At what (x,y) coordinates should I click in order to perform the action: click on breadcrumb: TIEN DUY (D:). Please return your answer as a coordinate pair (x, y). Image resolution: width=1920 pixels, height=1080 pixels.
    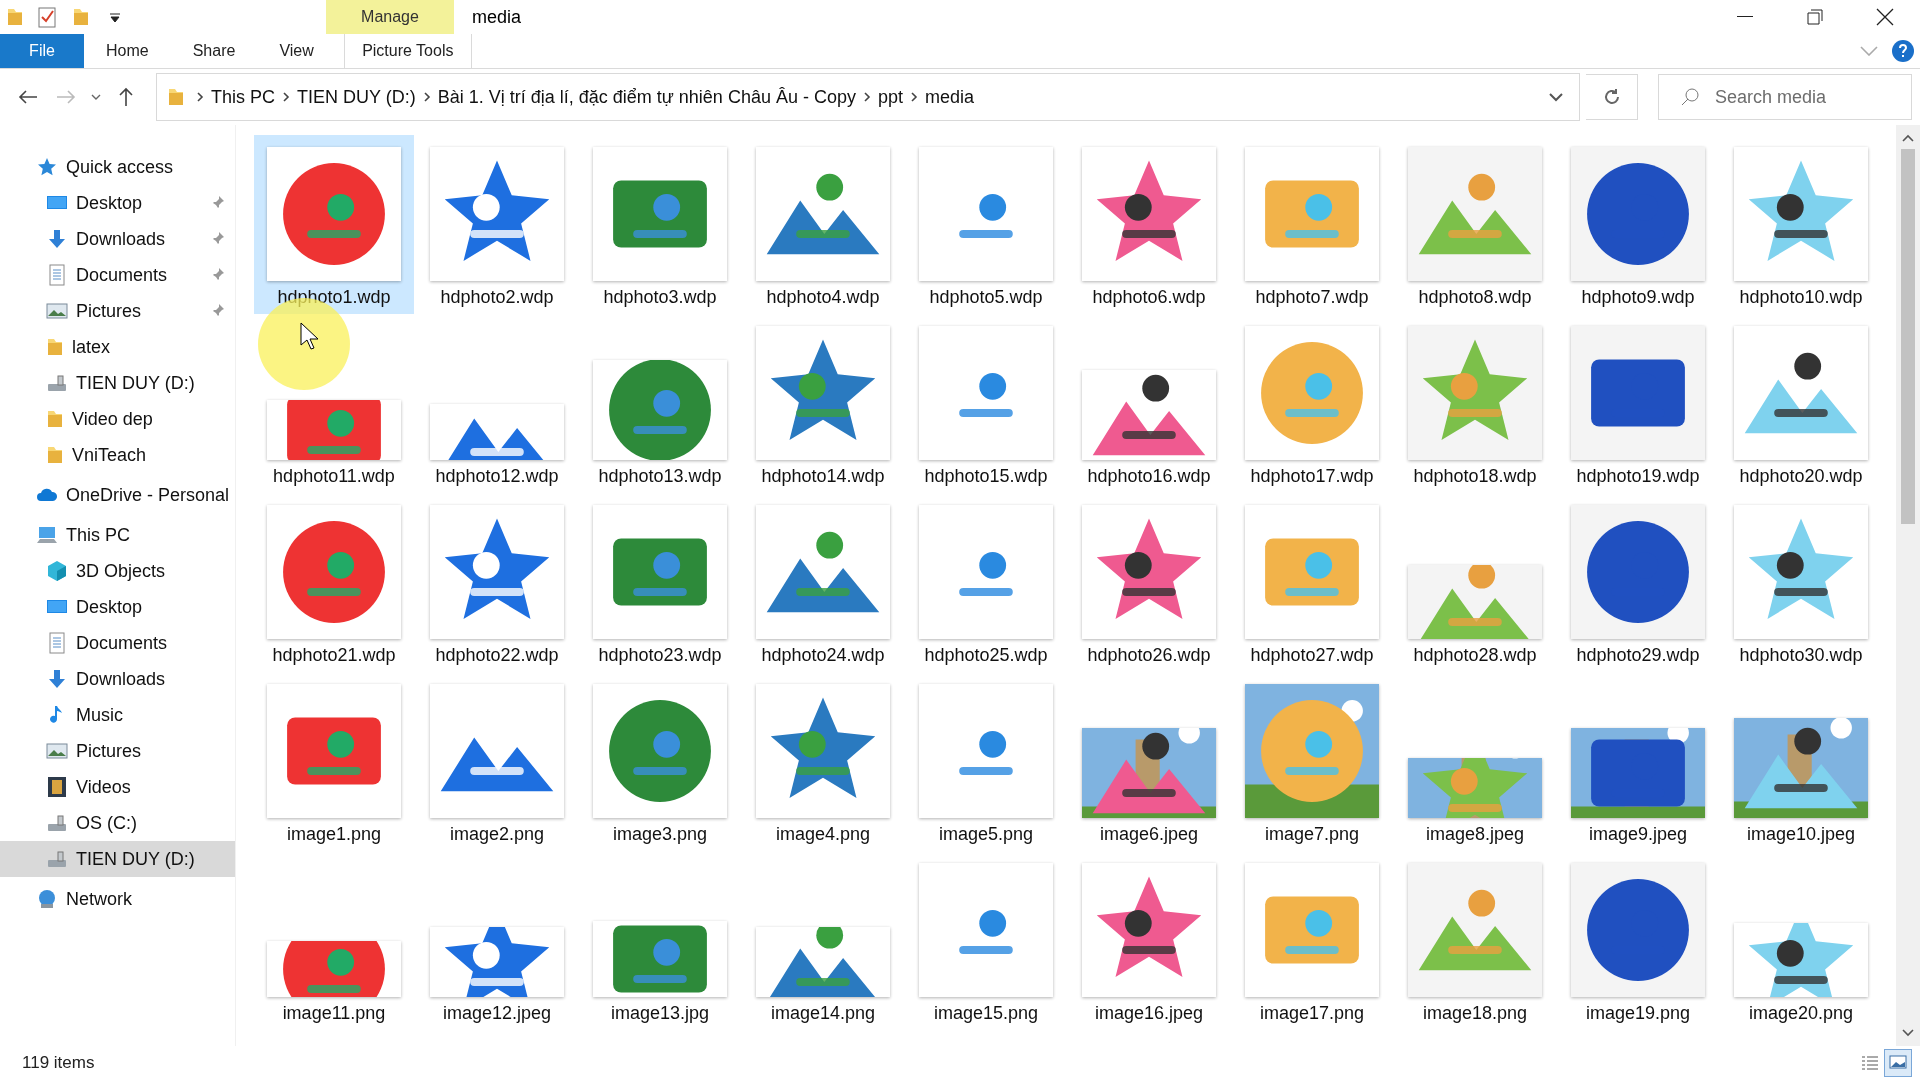
    Looking at the image, I should click on (356, 97).